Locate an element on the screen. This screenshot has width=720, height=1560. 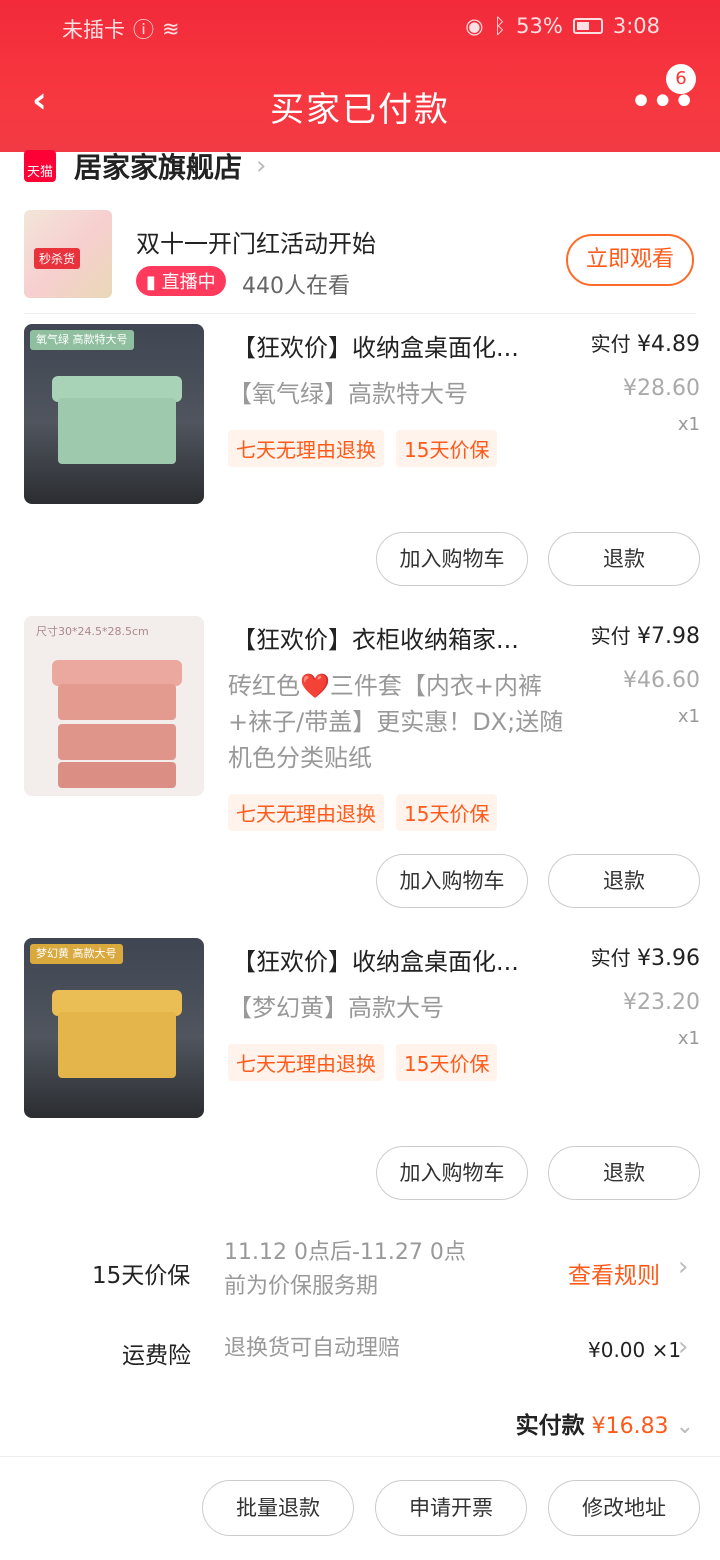
wifi-icon: ≋ is located at coordinates (171, 29).